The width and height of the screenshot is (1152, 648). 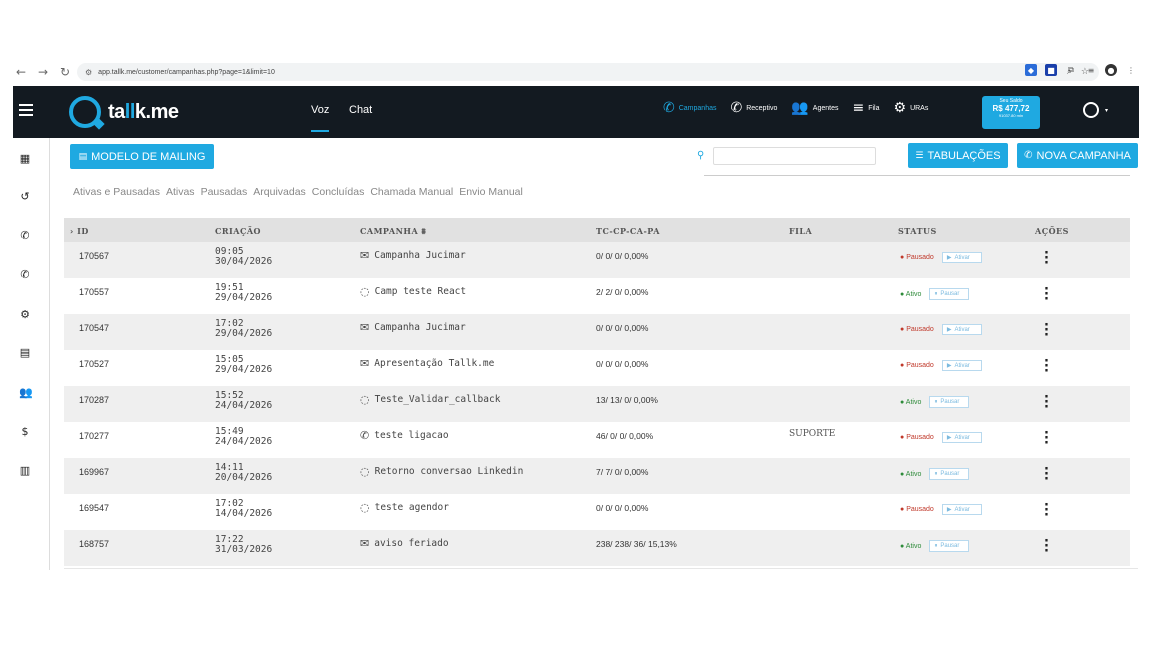 I want to click on filter-pausadas: Pausadas, so click(x=224, y=192).